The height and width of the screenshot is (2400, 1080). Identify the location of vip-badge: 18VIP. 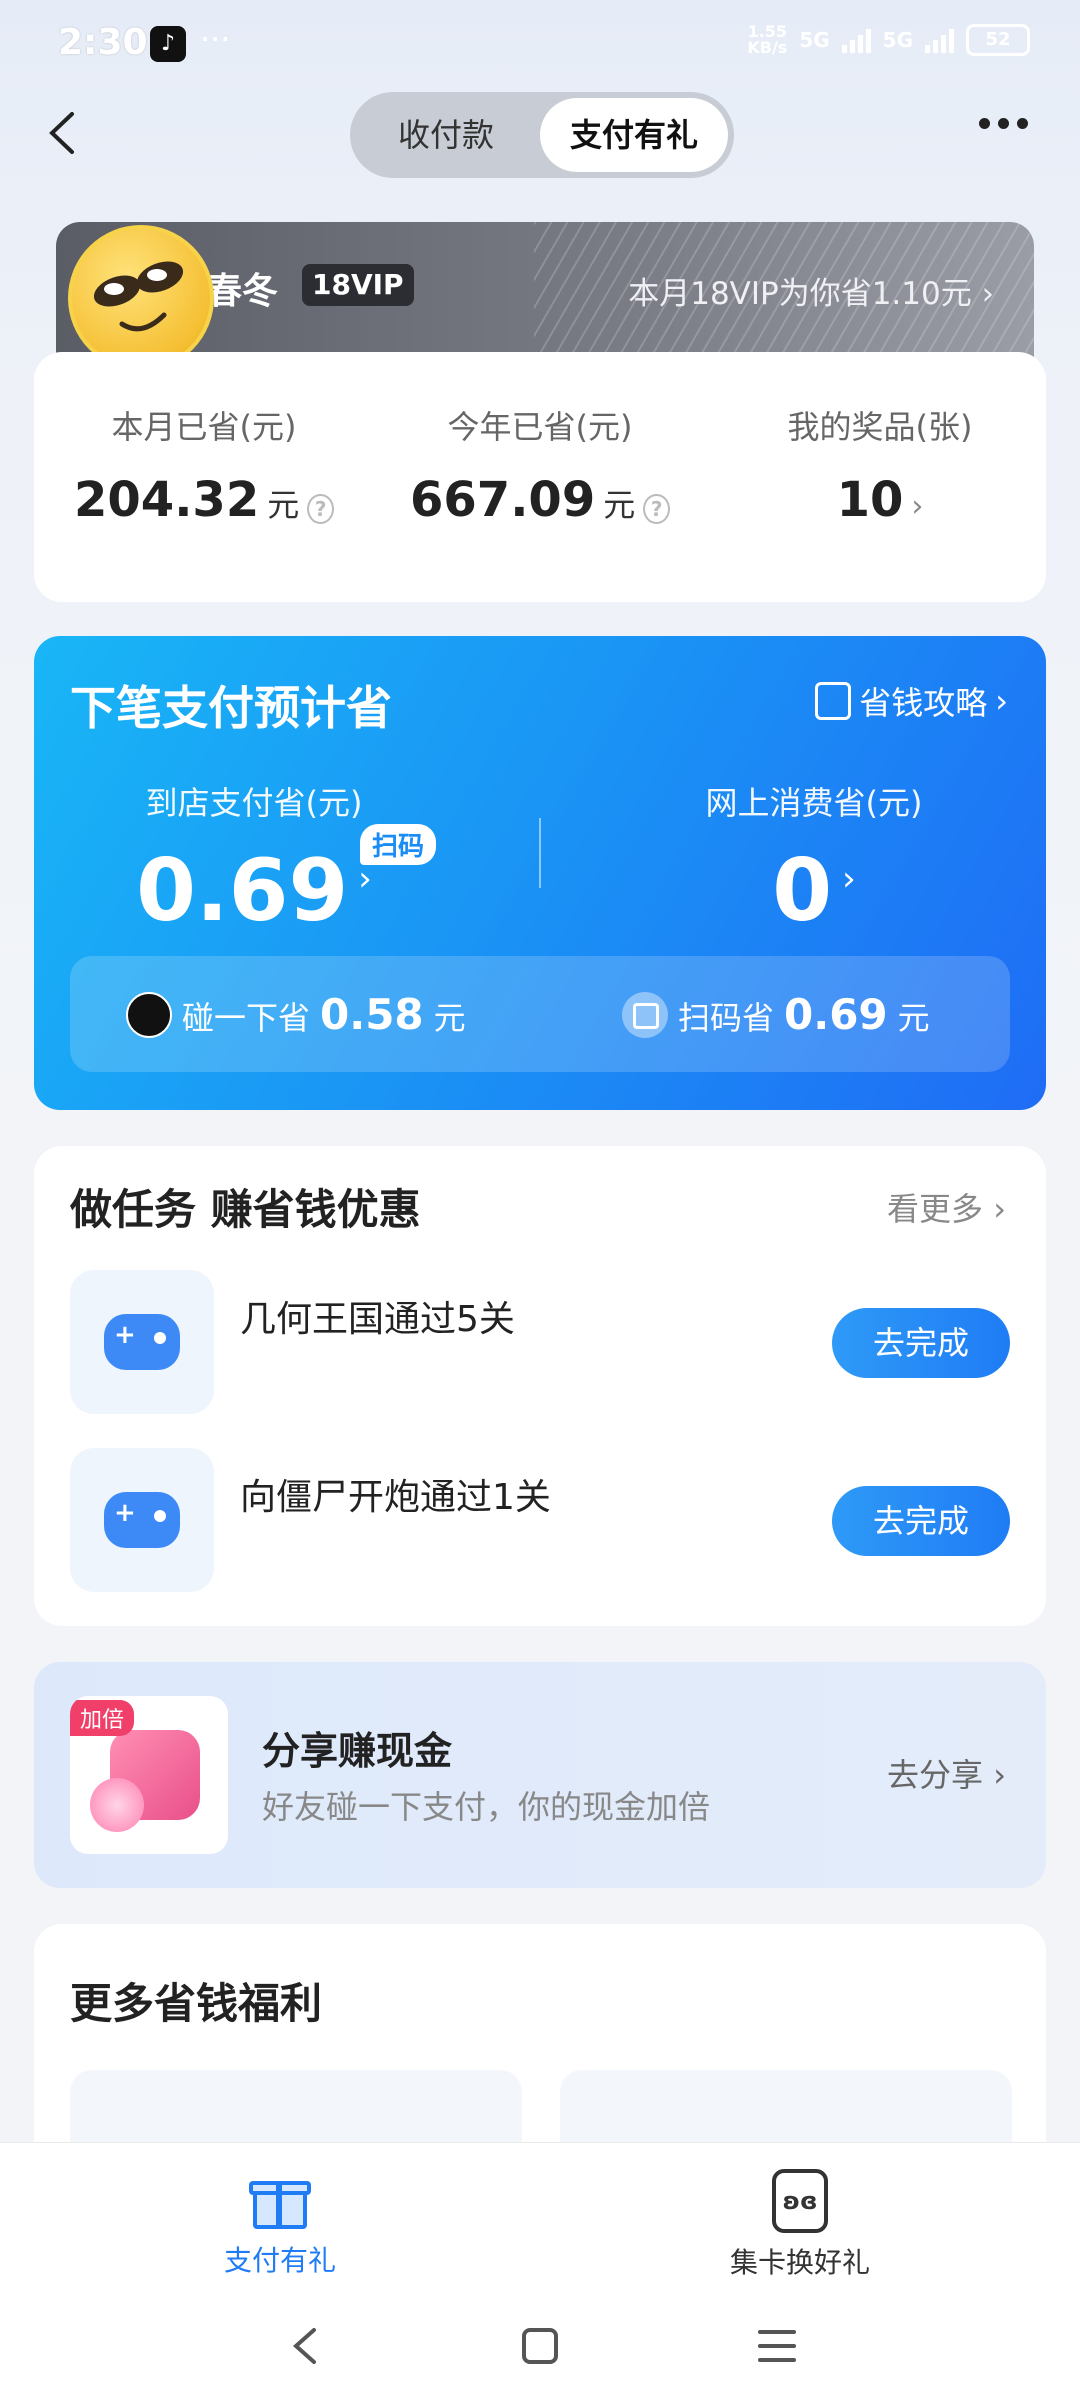
(358, 285).